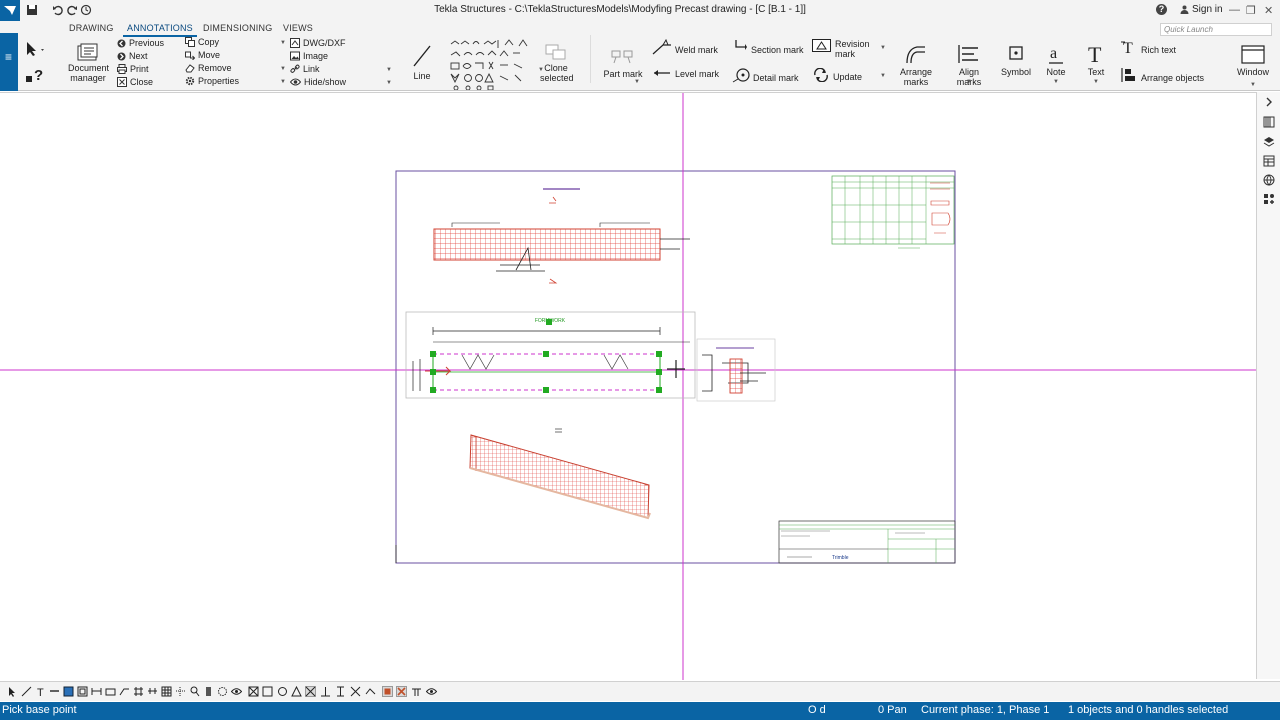  What do you see at coordinates (765, 75) in the screenshot?
I see `detail-mark-button: Detail mark` at bounding box center [765, 75].